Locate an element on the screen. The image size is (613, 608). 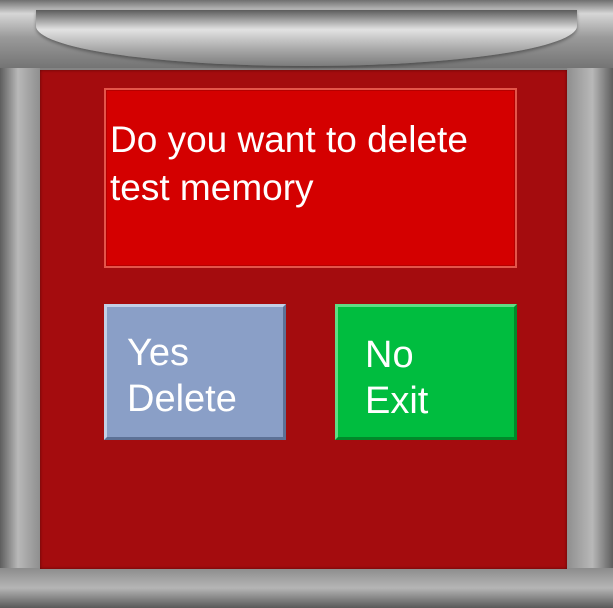
yes-delete-button-label-line1: Yes is located at coordinates (158, 353).